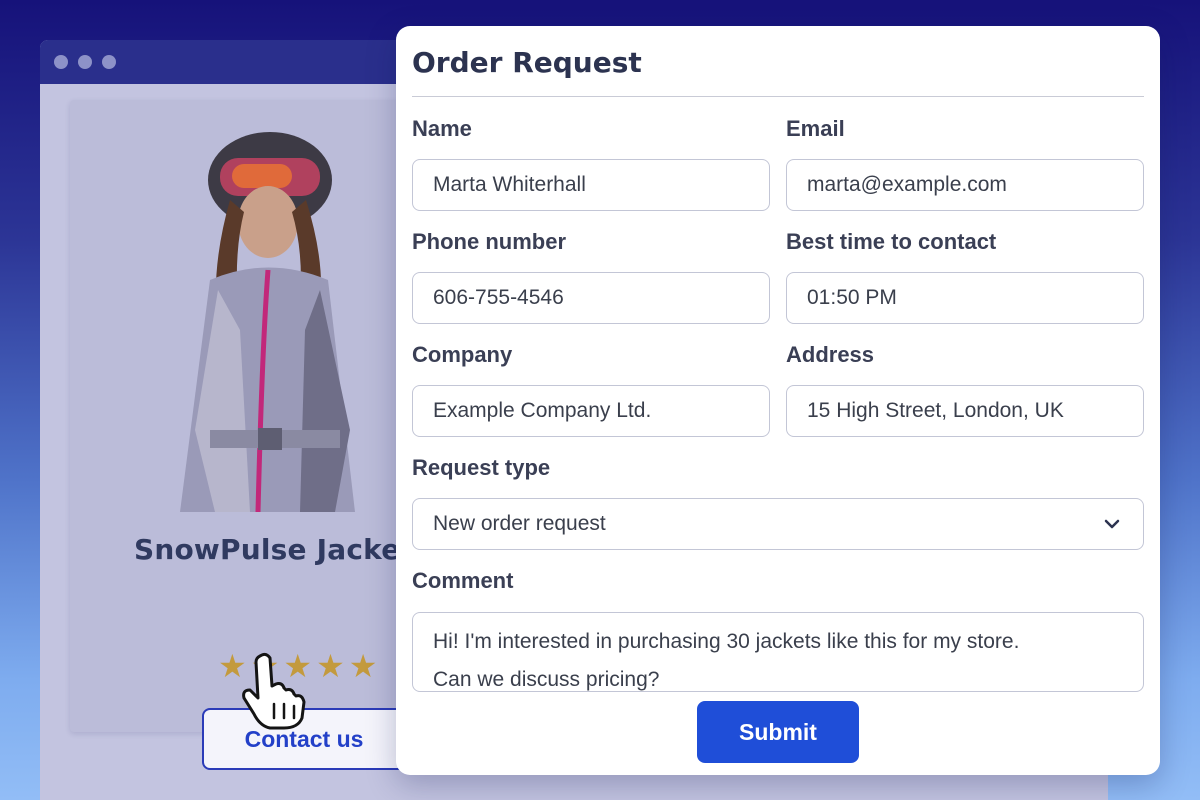  Describe the element at coordinates (442, 128) in the screenshot. I see `name-label: Name` at that location.